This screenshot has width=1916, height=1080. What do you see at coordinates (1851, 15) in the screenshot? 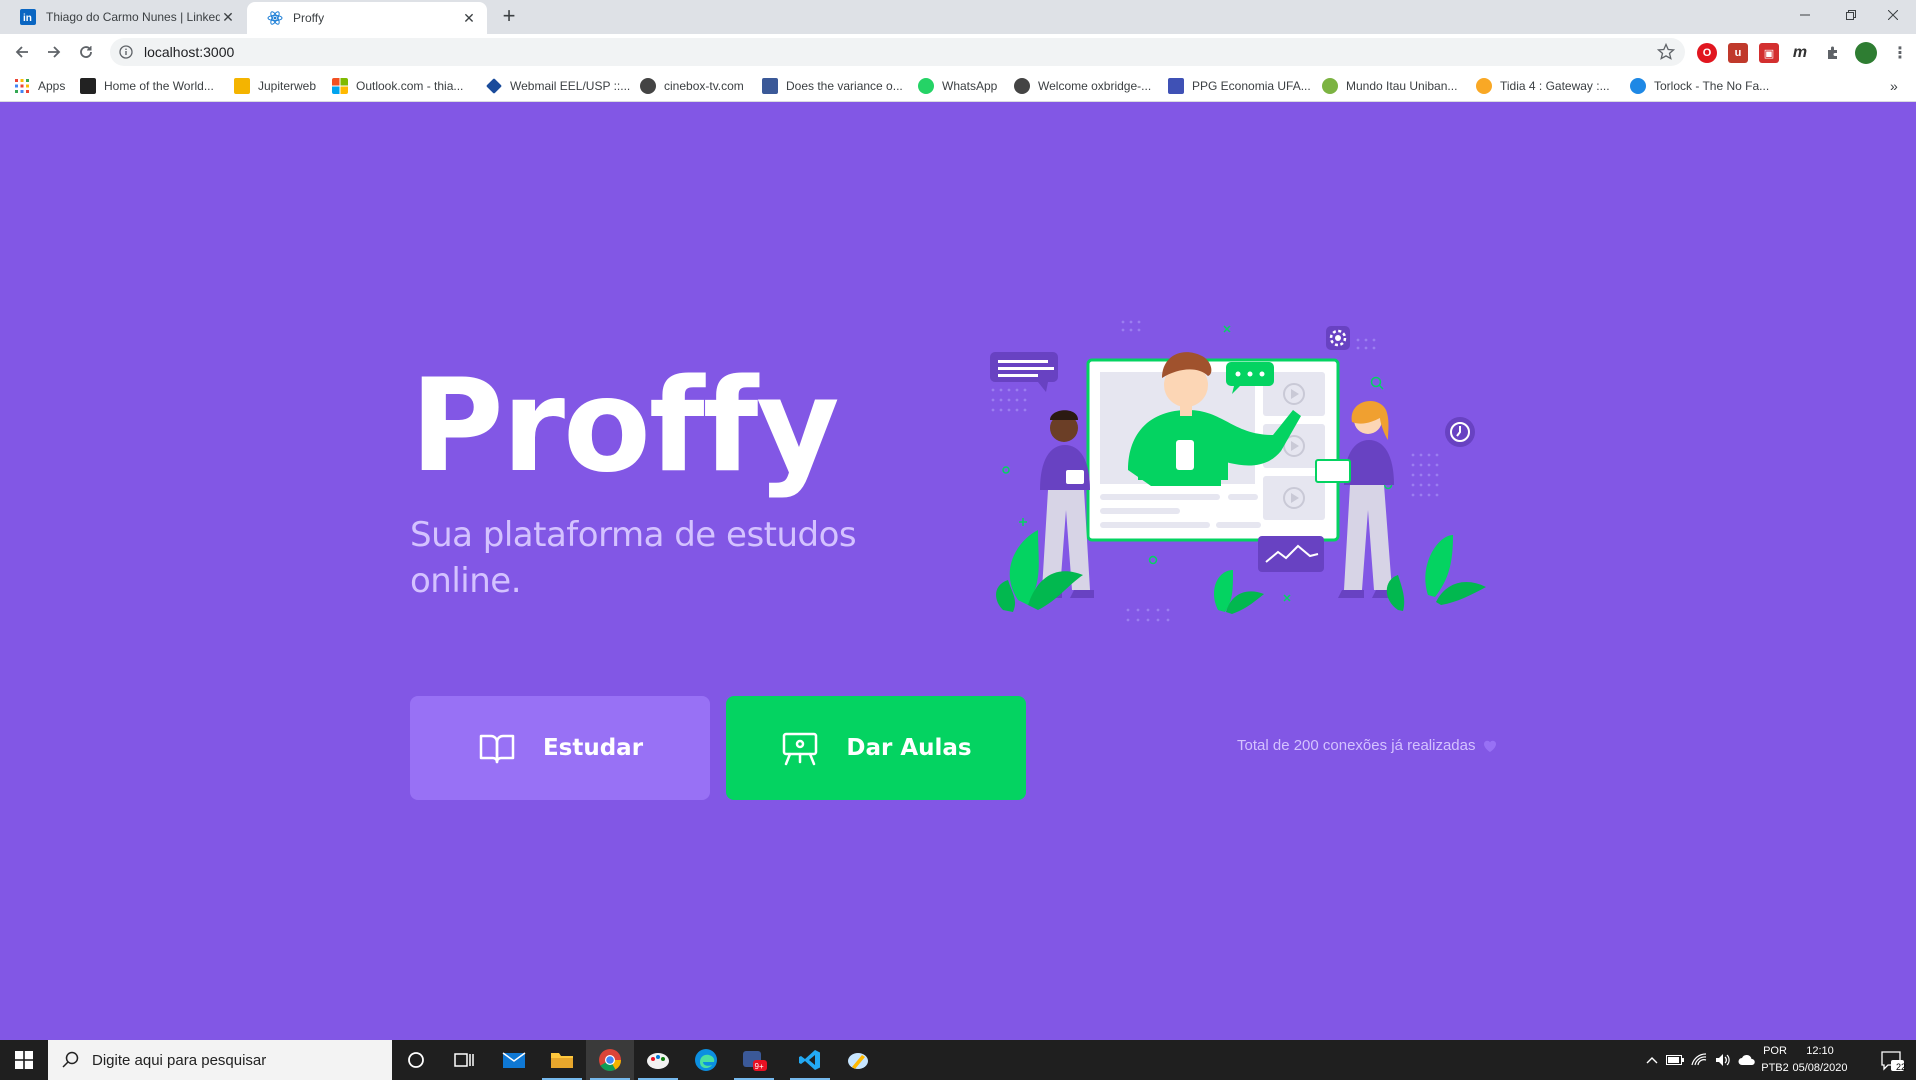
I see `restore-button` at bounding box center [1851, 15].